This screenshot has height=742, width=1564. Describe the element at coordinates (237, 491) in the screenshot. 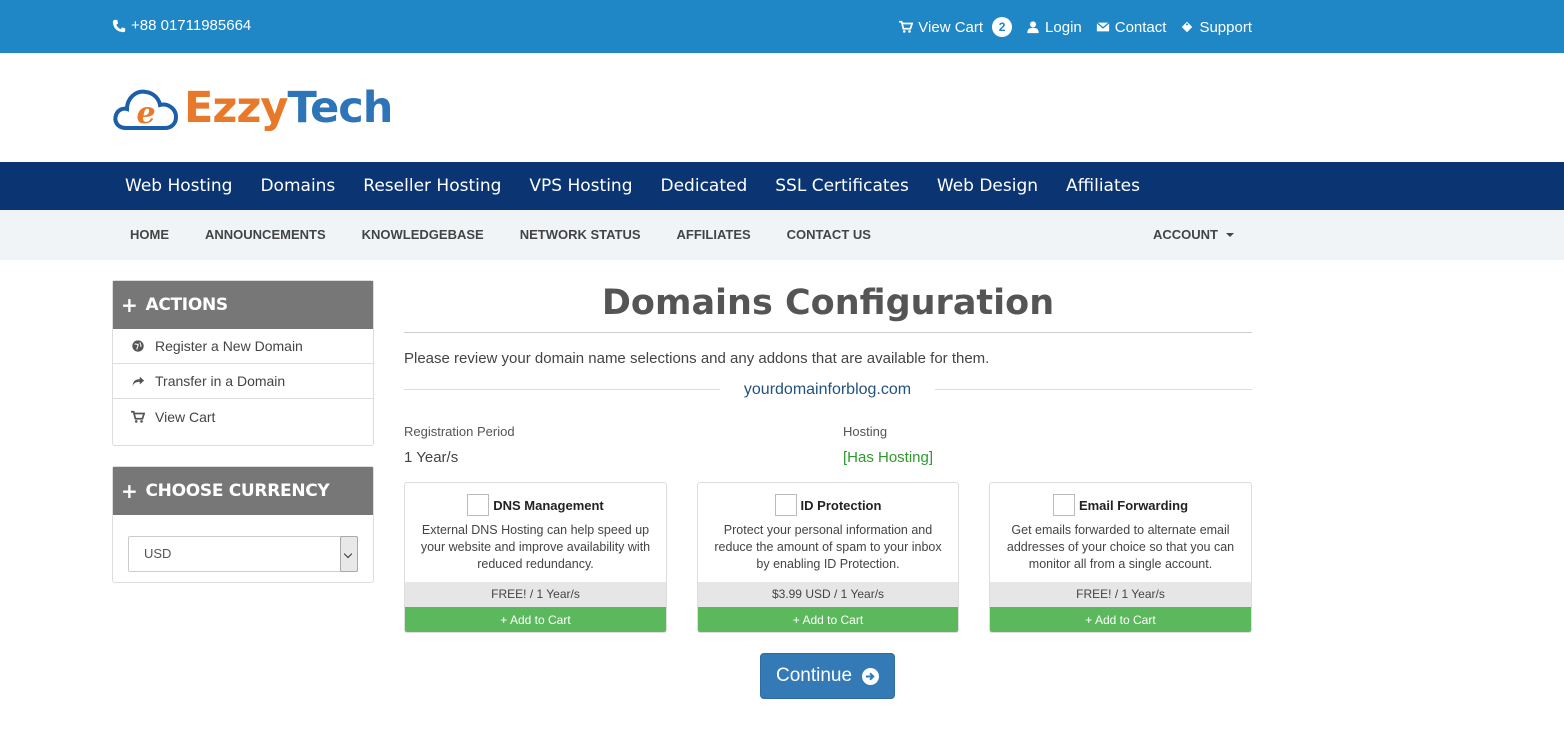

I see `currency-title: CHOOSE CURRENCY` at that location.